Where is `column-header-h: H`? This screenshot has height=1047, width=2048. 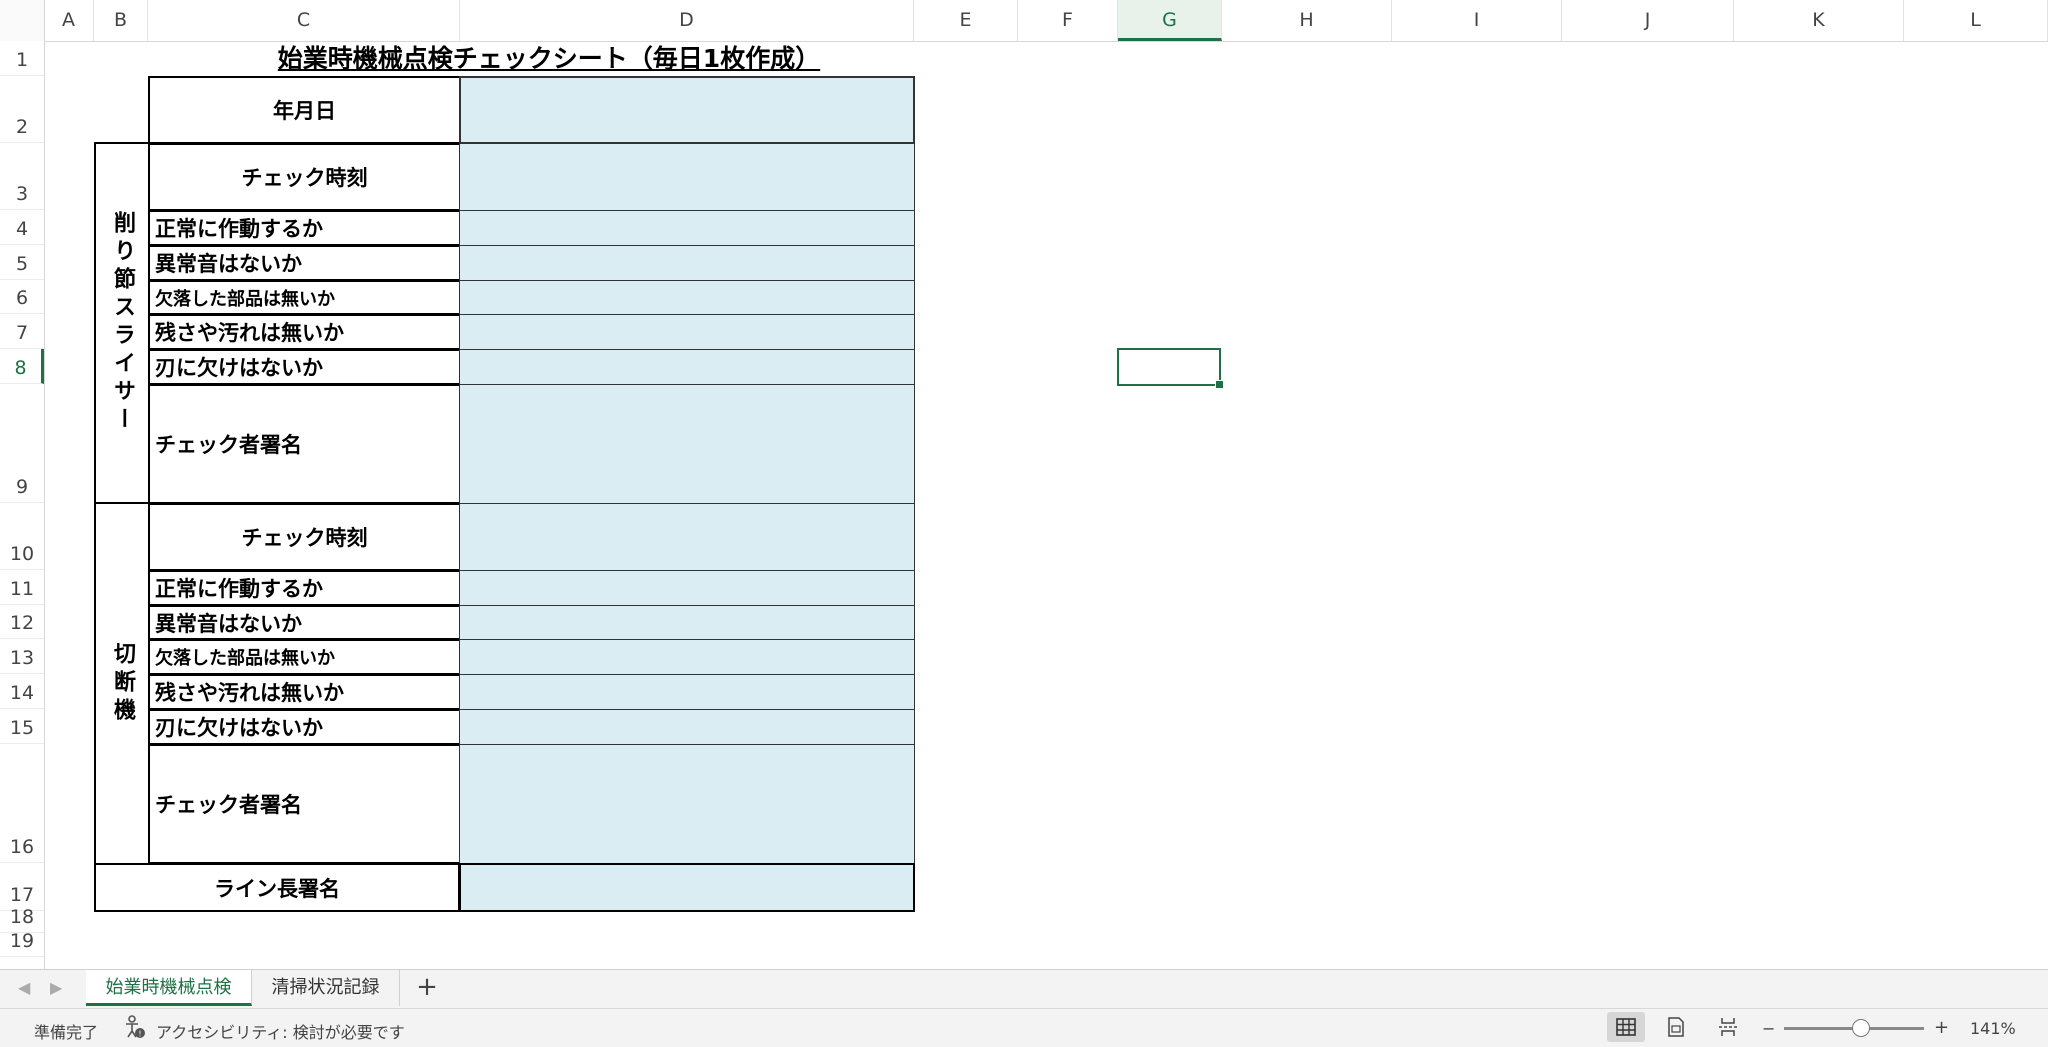 column-header-h: H is located at coordinates (1307, 20).